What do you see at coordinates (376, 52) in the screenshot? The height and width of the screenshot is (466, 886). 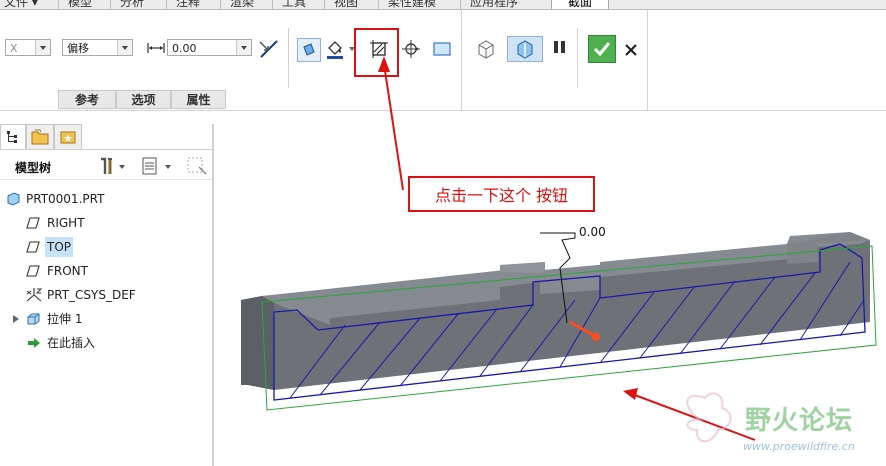 I see `annotation-highlight-box` at bounding box center [376, 52].